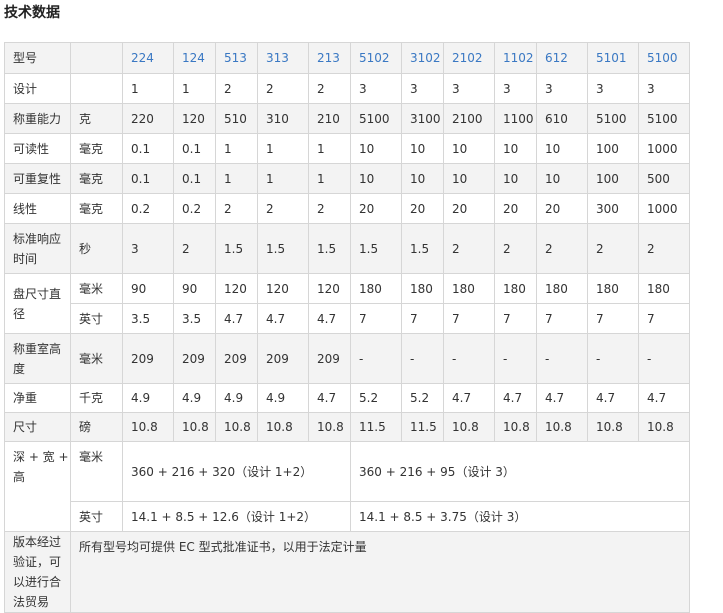 Image resolution: width=723 pixels, height=613 pixels. What do you see at coordinates (613, 58) in the screenshot?
I see `model-name: 5101` at bounding box center [613, 58].